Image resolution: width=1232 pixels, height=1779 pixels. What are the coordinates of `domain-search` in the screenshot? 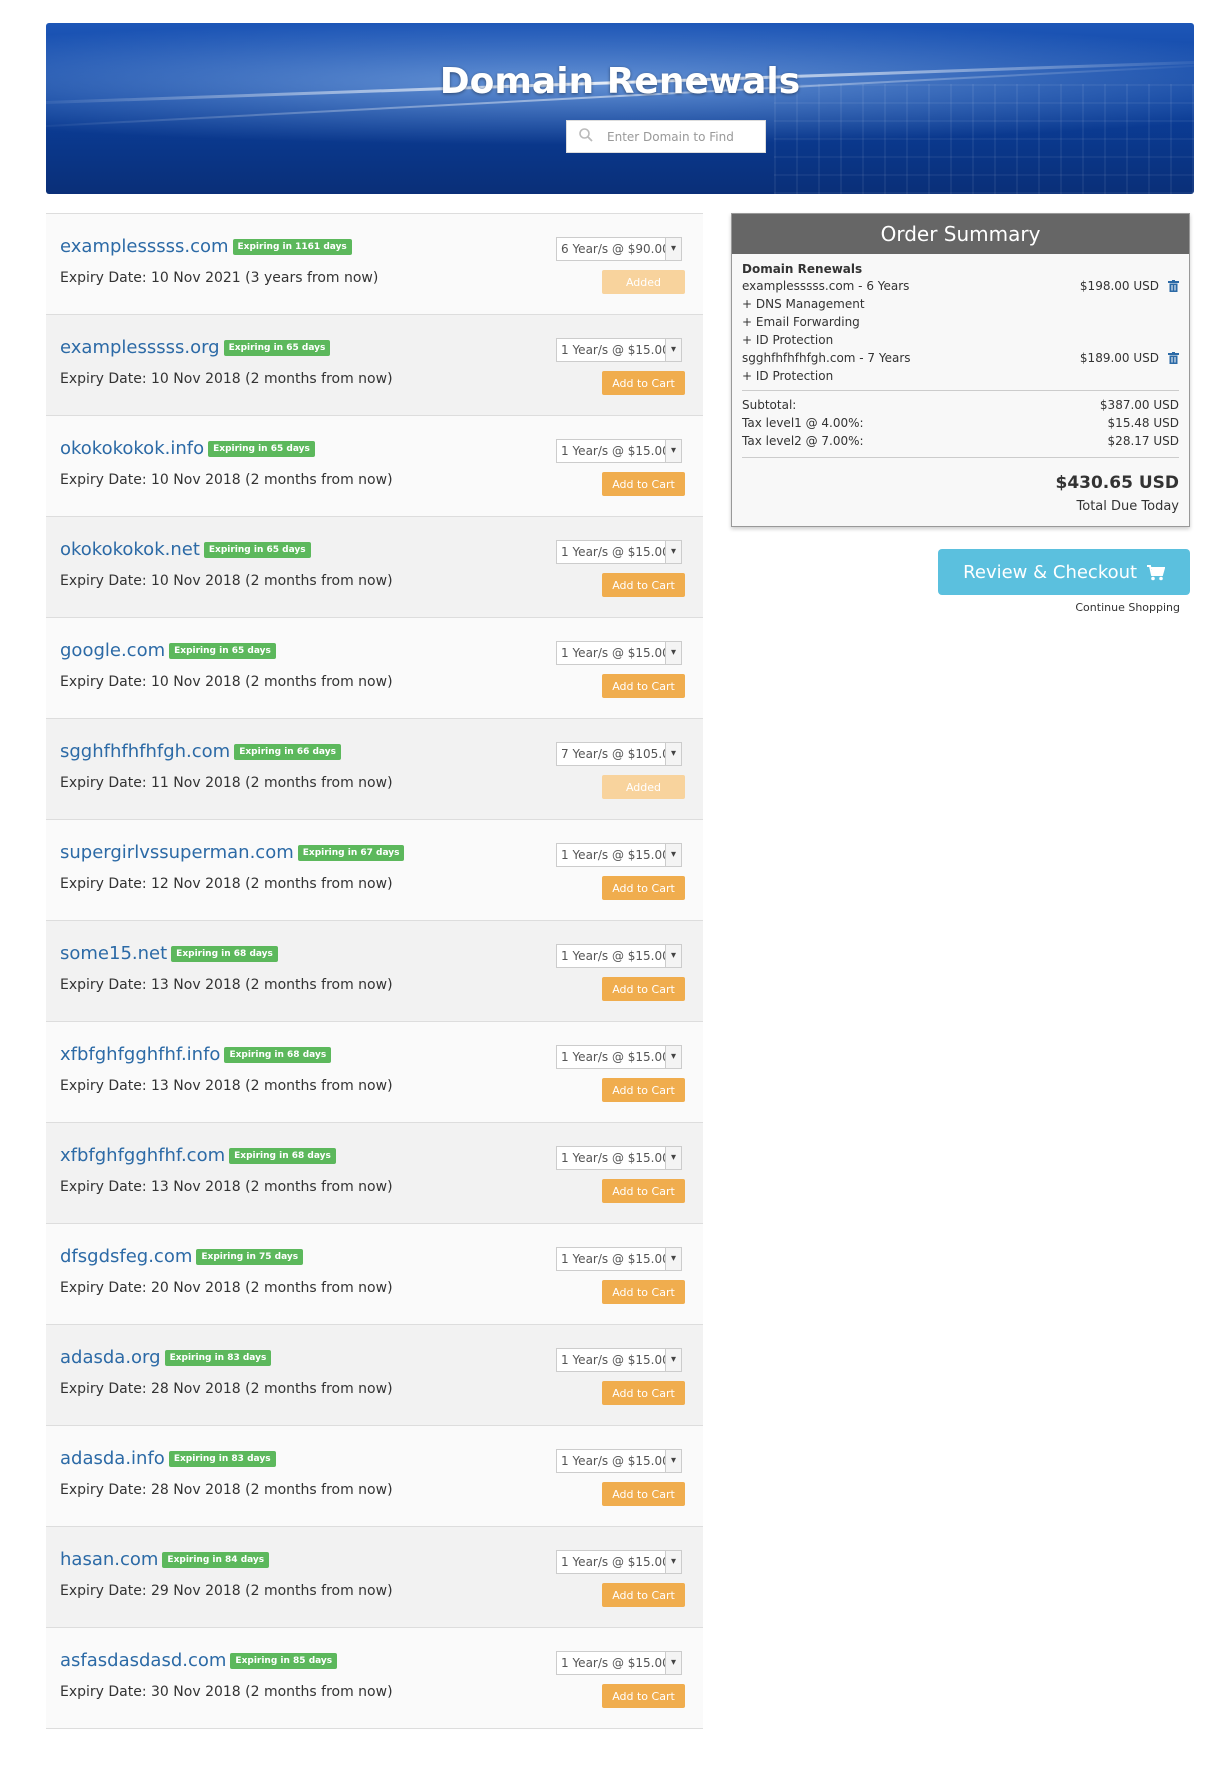 It's located at (666, 136).